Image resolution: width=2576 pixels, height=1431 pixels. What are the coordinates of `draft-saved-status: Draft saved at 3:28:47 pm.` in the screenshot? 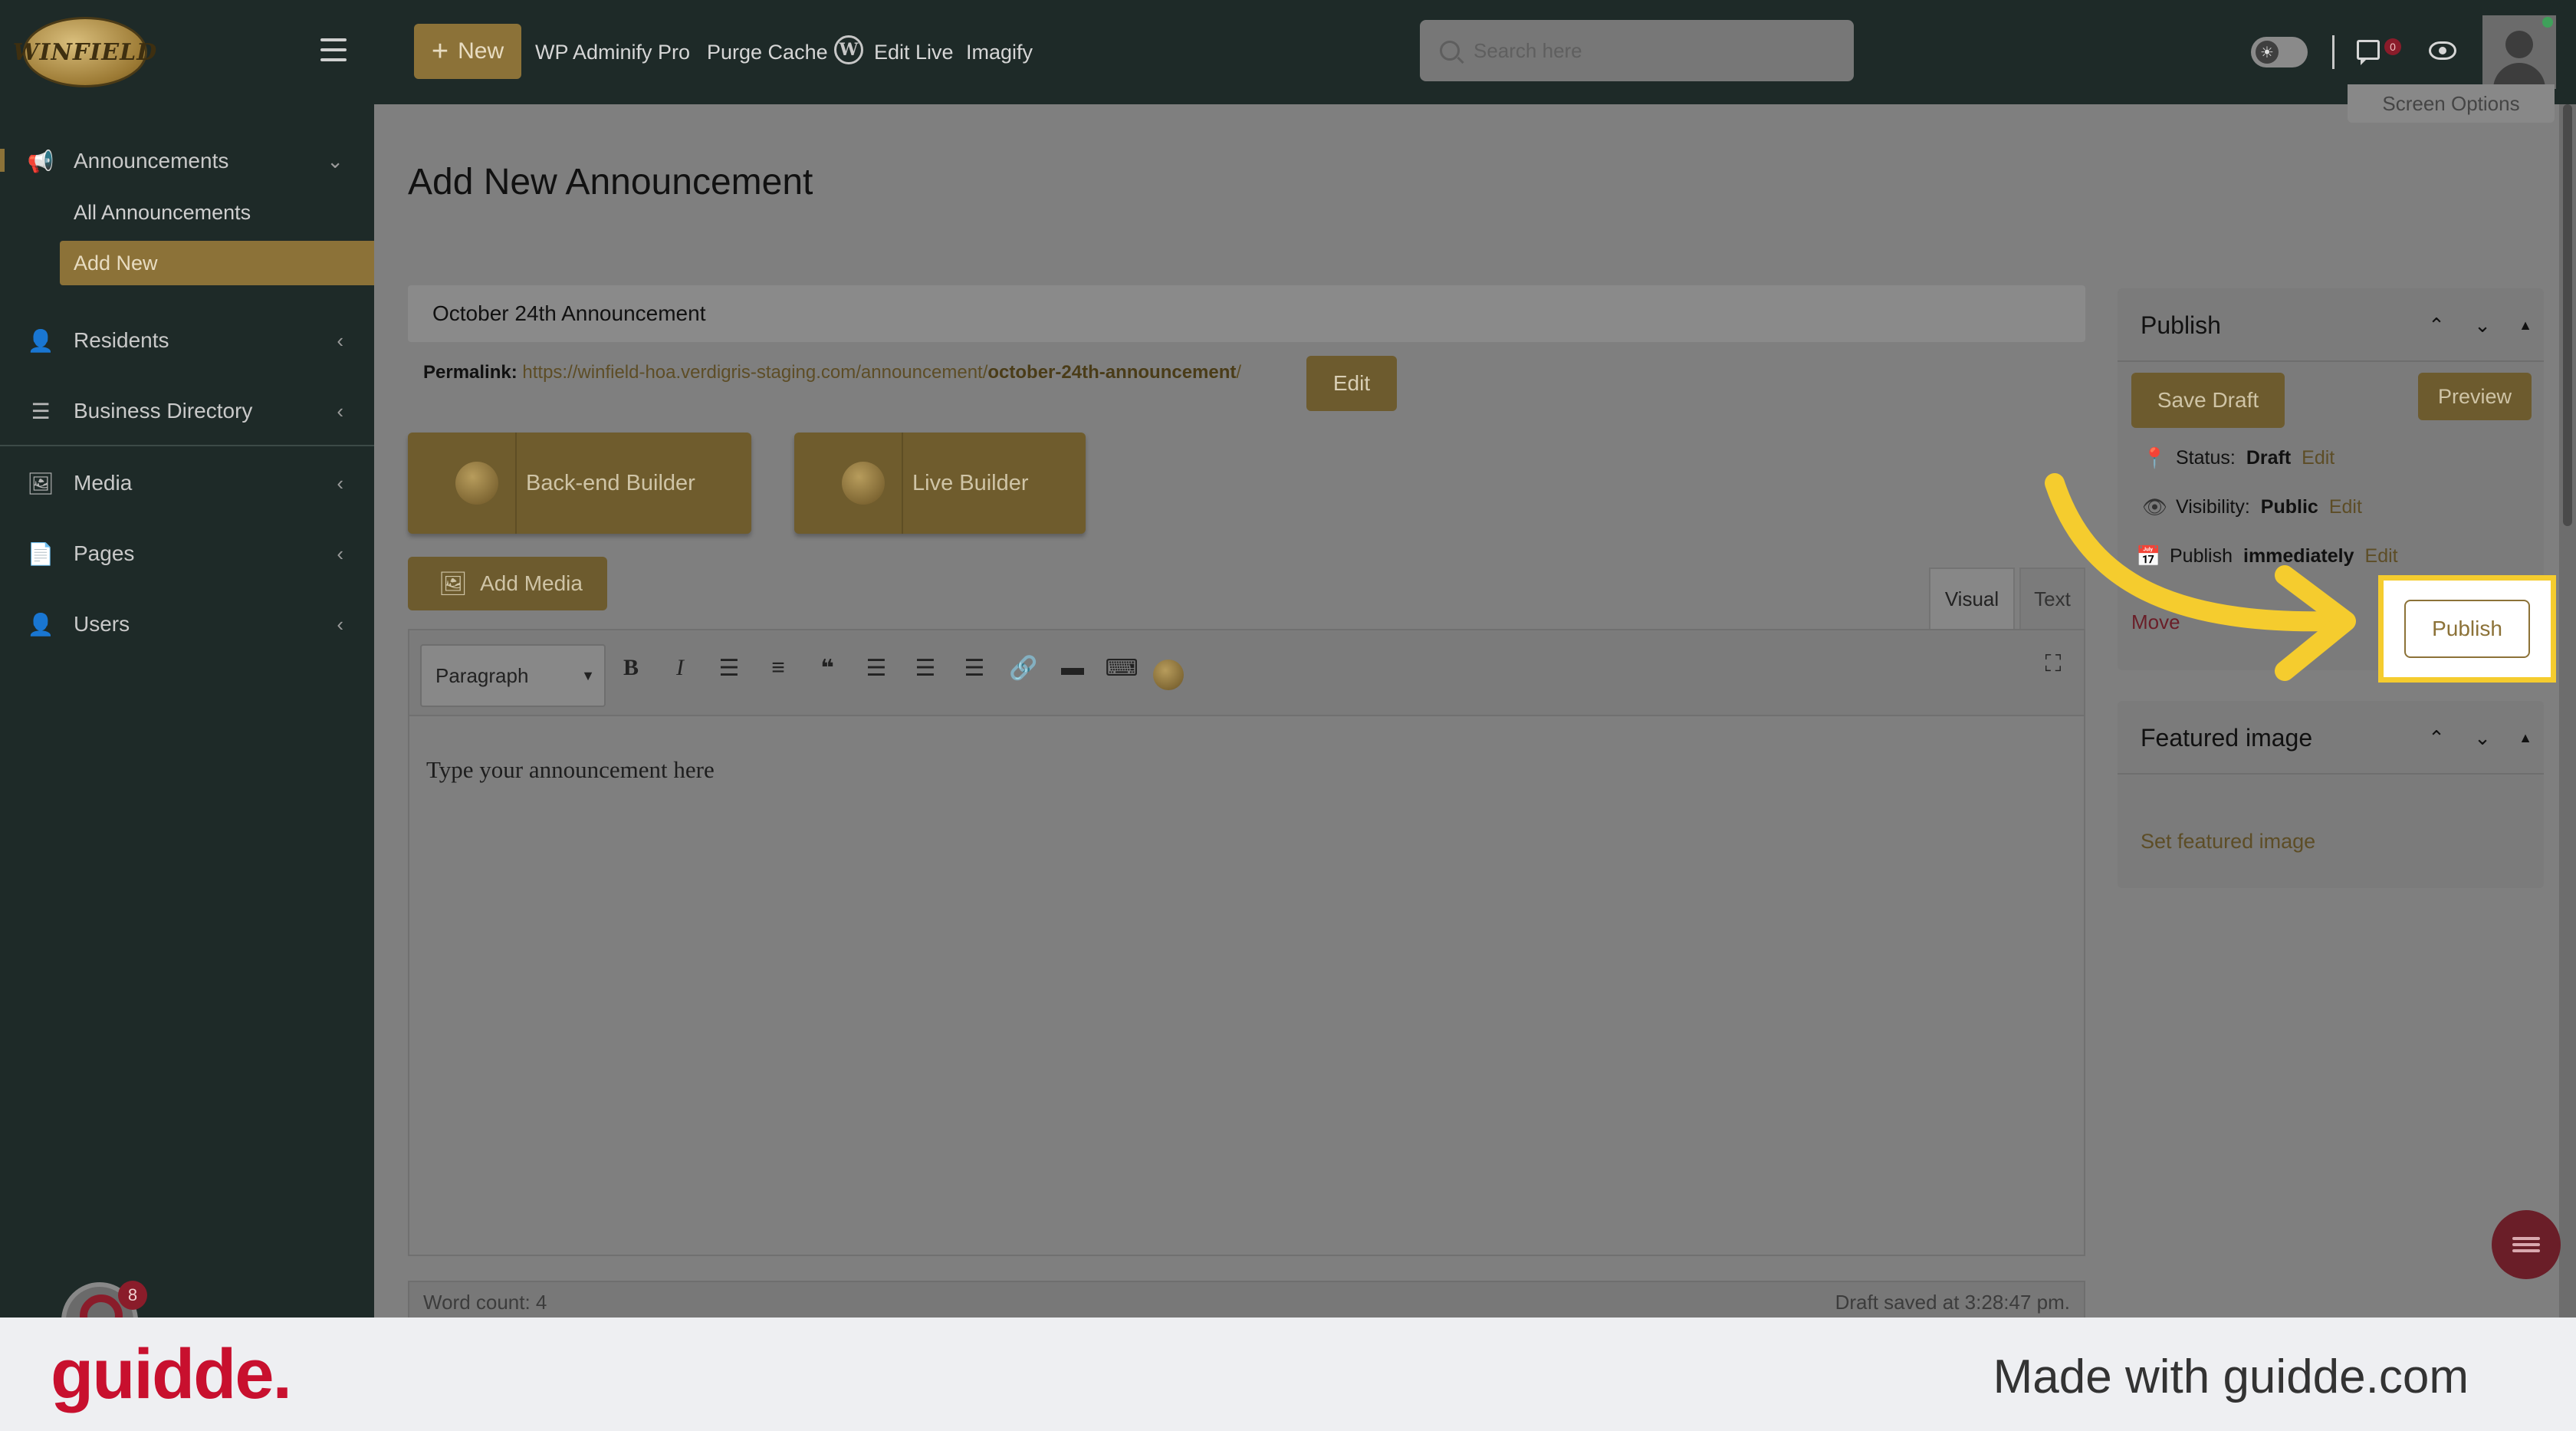 It's located at (1952, 1302).